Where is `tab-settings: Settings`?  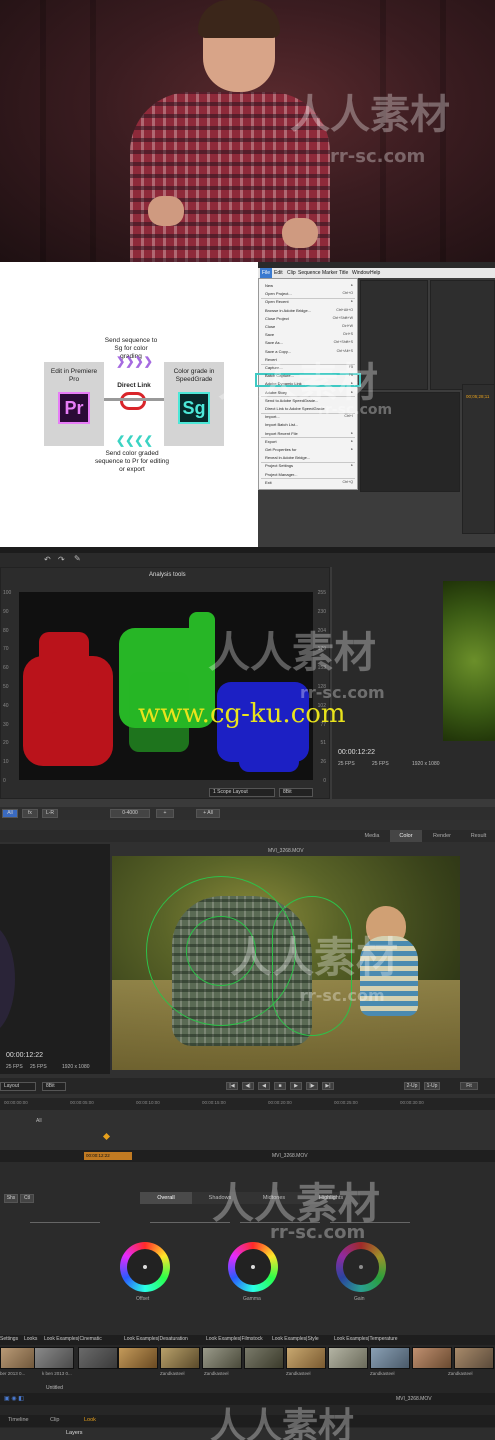 tab-settings: Settings is located at coordinates (9, 1339).